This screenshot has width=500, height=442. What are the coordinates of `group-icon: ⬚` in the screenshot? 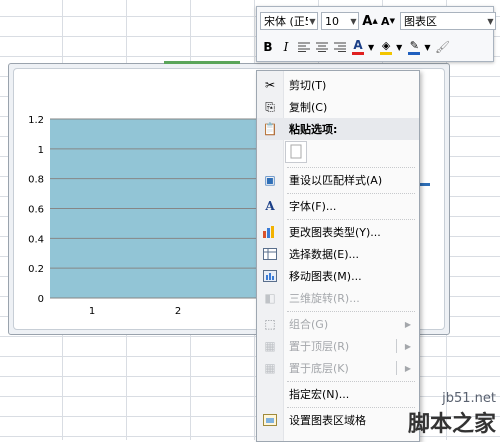 It's located at (270, 324).